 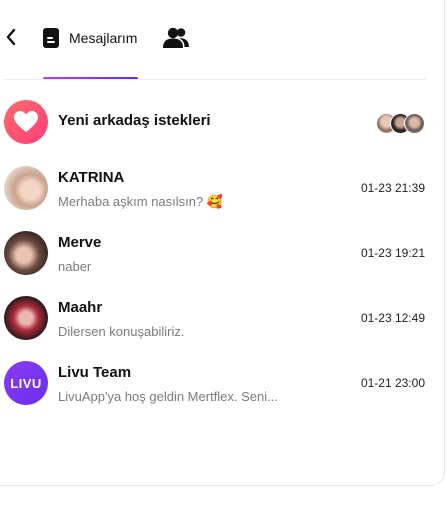 What do you see at coordinates (121, 331) in the screenshot?
I see `message-preview: Dilersen konuşabiliriz.` at bounding box center [121, 331].